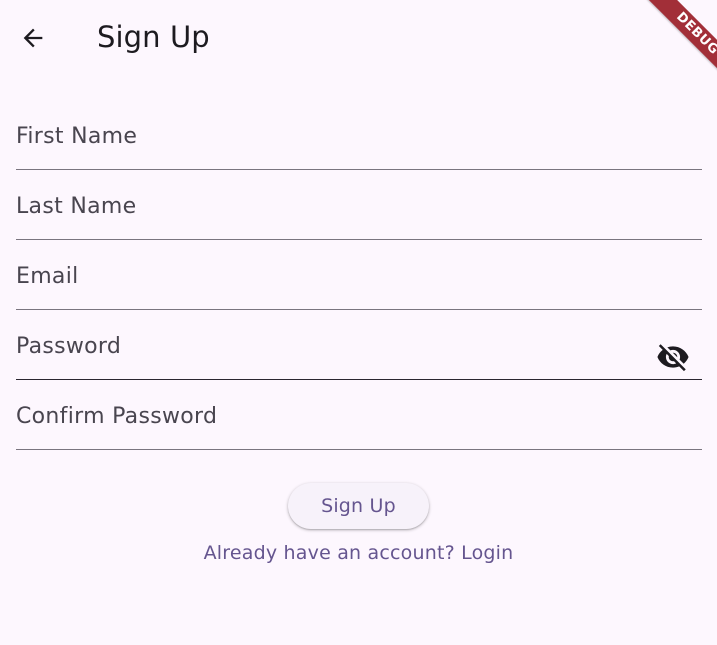 Image resolution: width=717 pixels, height=645 pixels. I want to click on signup-button-label: Sign Up, so click(358, 506).